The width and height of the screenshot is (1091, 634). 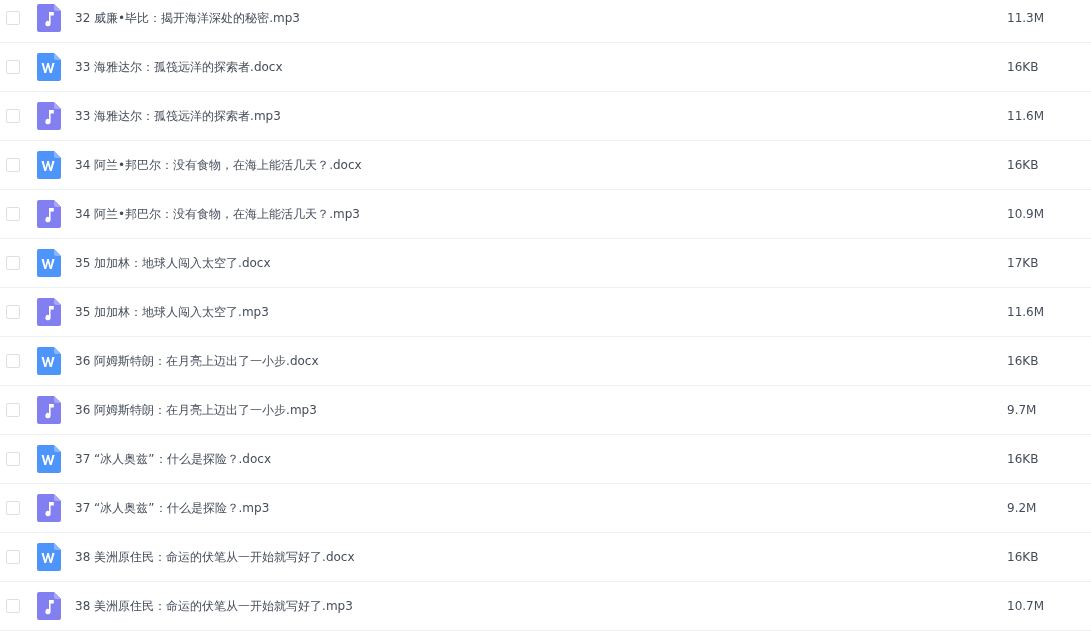 I want to click on file-size: 10.7M, so click(x=1026, y=606).